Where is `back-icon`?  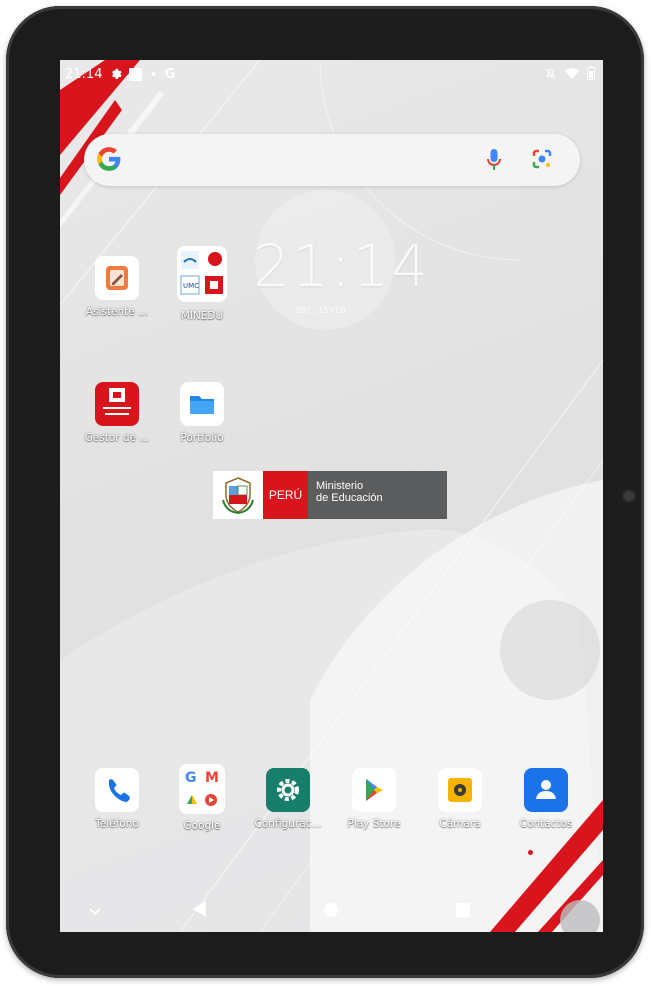
back-icon is located at coordinates (199, 911).